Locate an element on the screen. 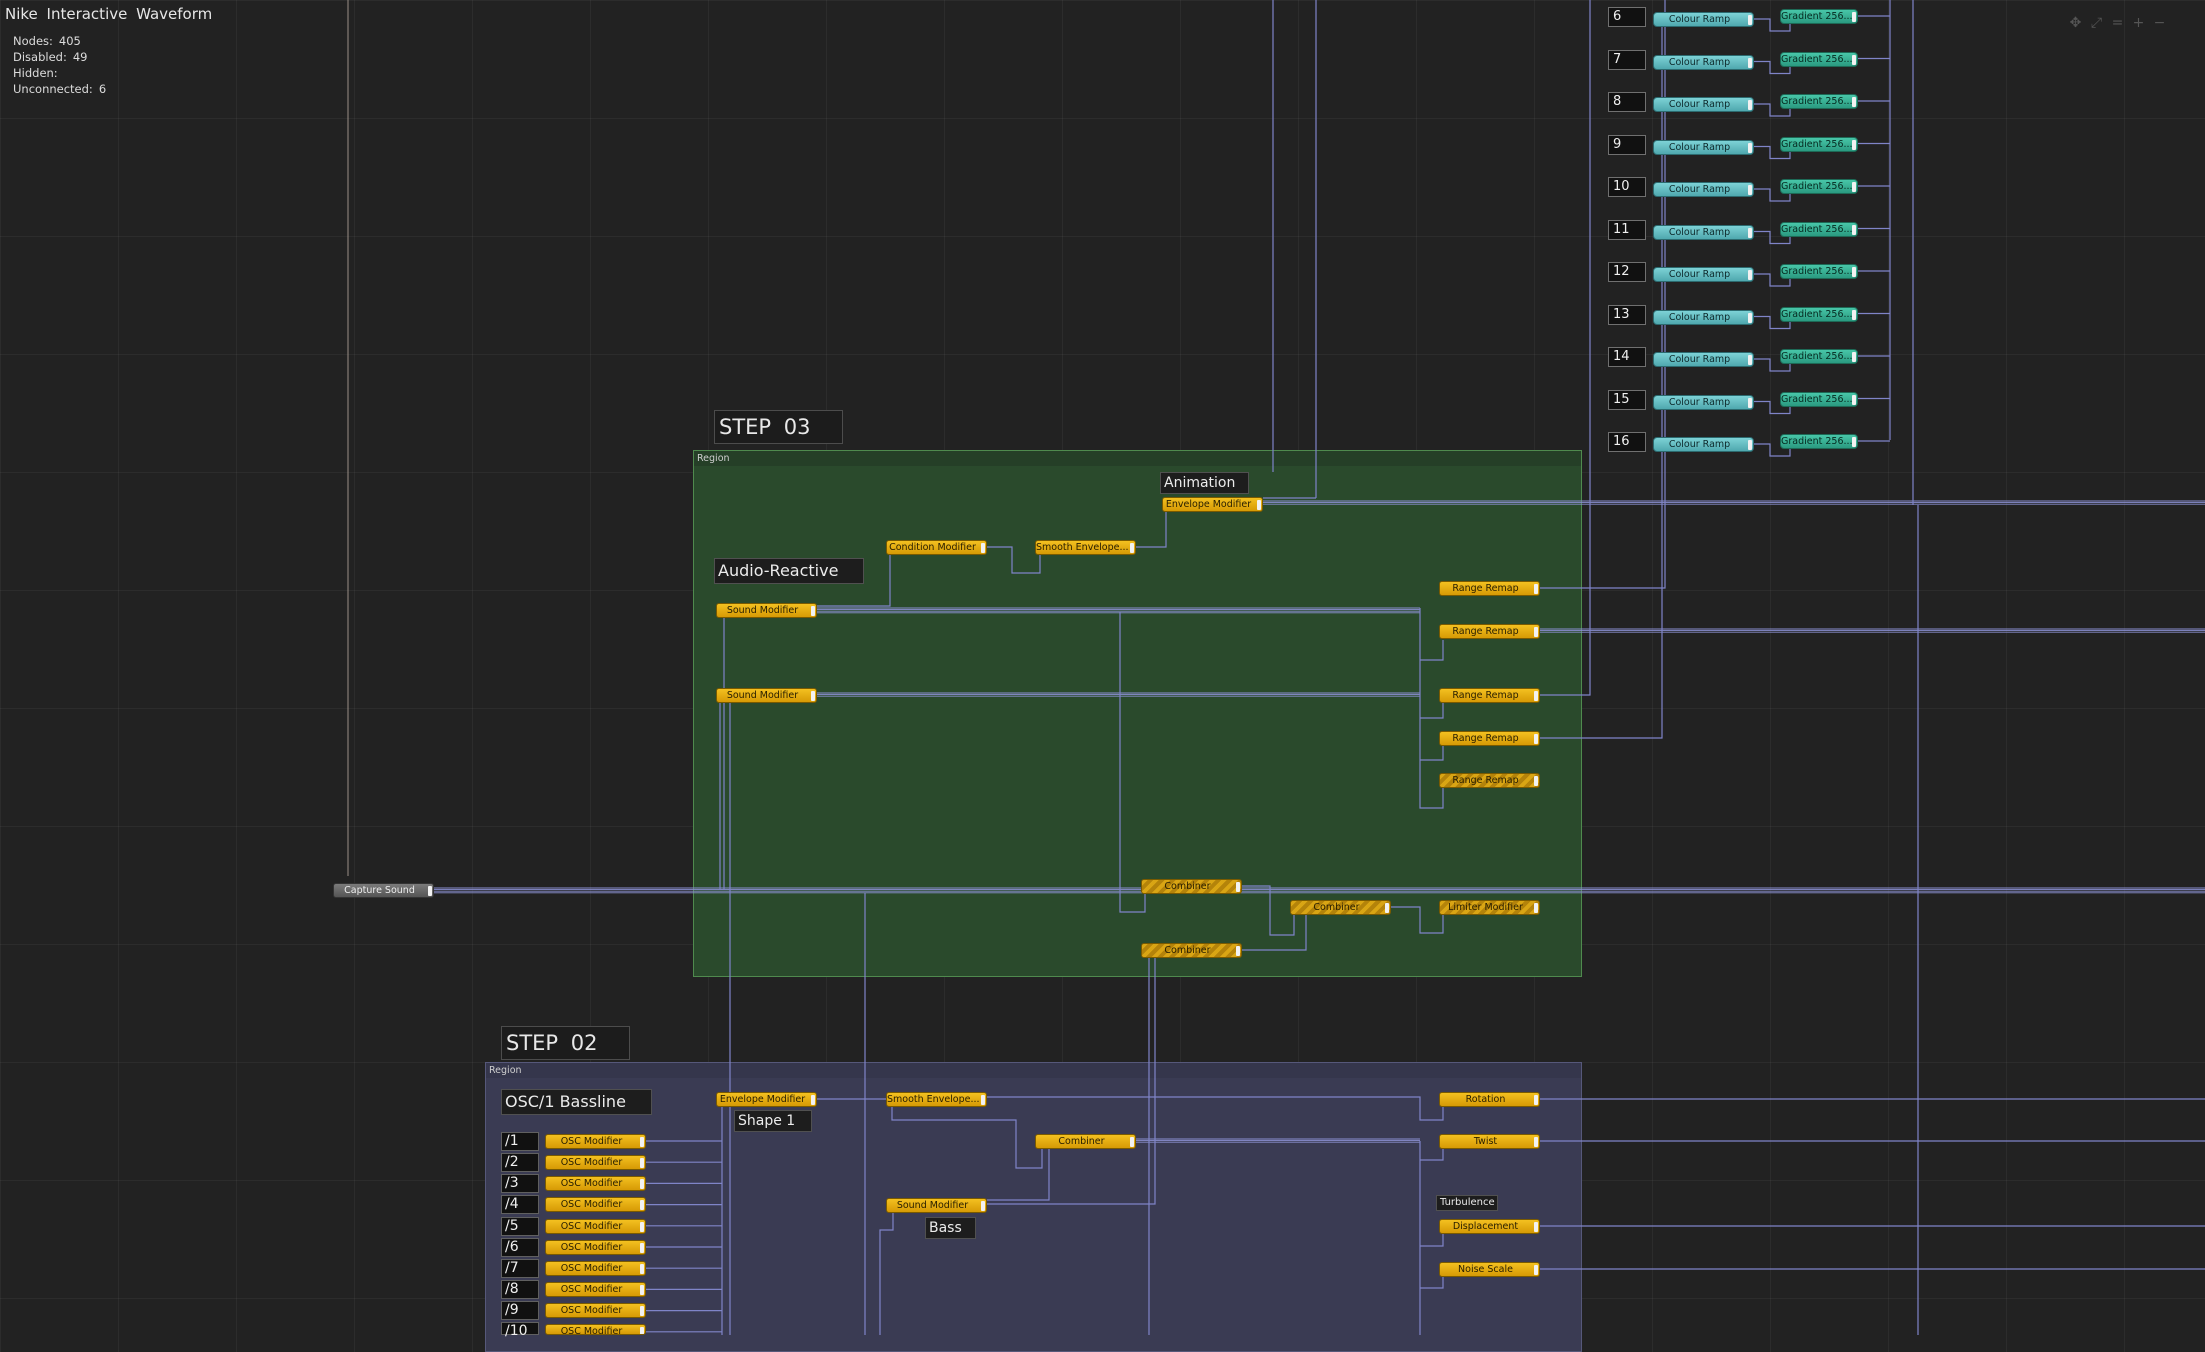 The width and height of the screenshot is (2205, 1352). ramp-index: 13 is located at coordinates (1627, 315).